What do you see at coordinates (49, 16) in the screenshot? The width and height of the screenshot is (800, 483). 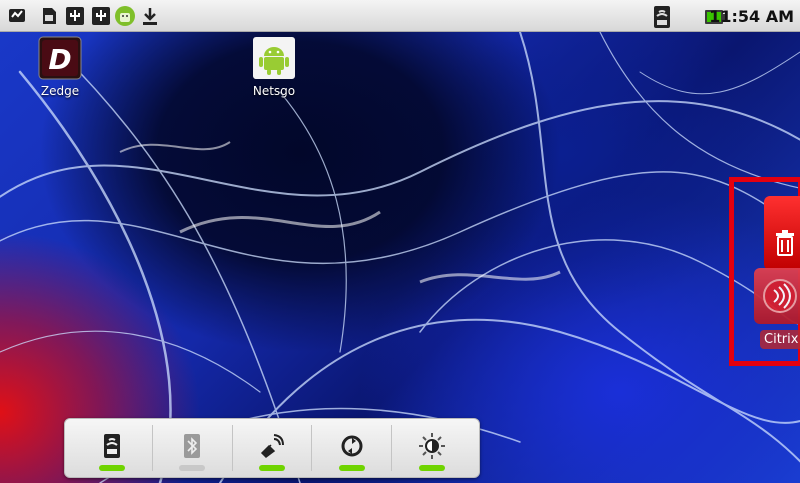 I see `sd-card-icon` at bounding box center [49, 16].